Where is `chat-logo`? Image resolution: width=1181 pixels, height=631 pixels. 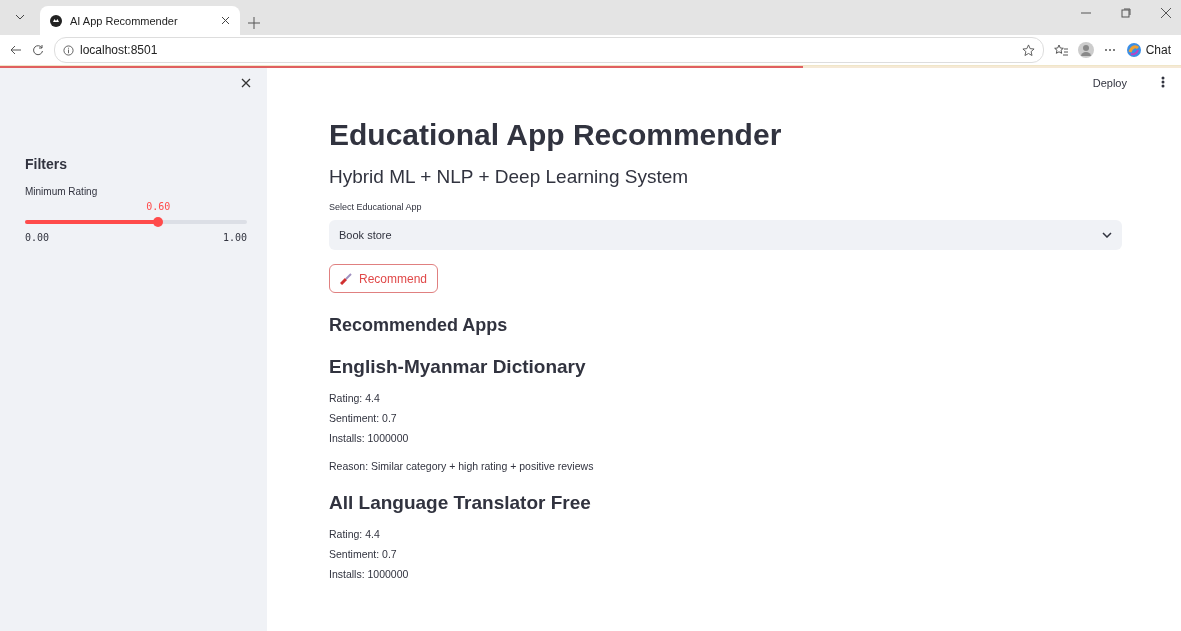
chat-logo is located at coordinates (1133, 50).